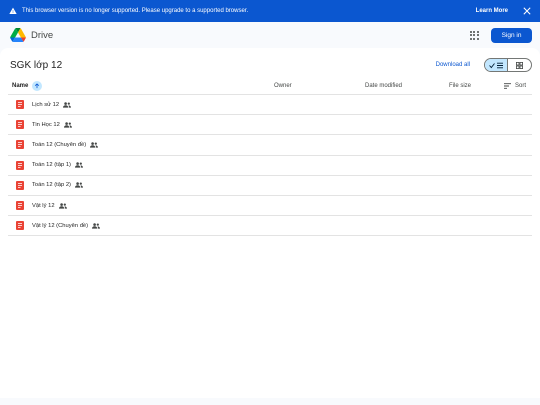 The height and width of the screenshot is (405, 540). What do you see at coordinates (521, 86) in the screenshot?
I see `sort-label: Sort` at bounding box center [521, 86].